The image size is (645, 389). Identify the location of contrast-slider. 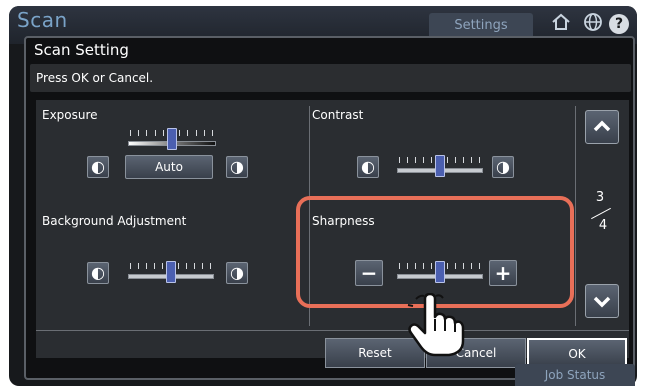
(440, 166).